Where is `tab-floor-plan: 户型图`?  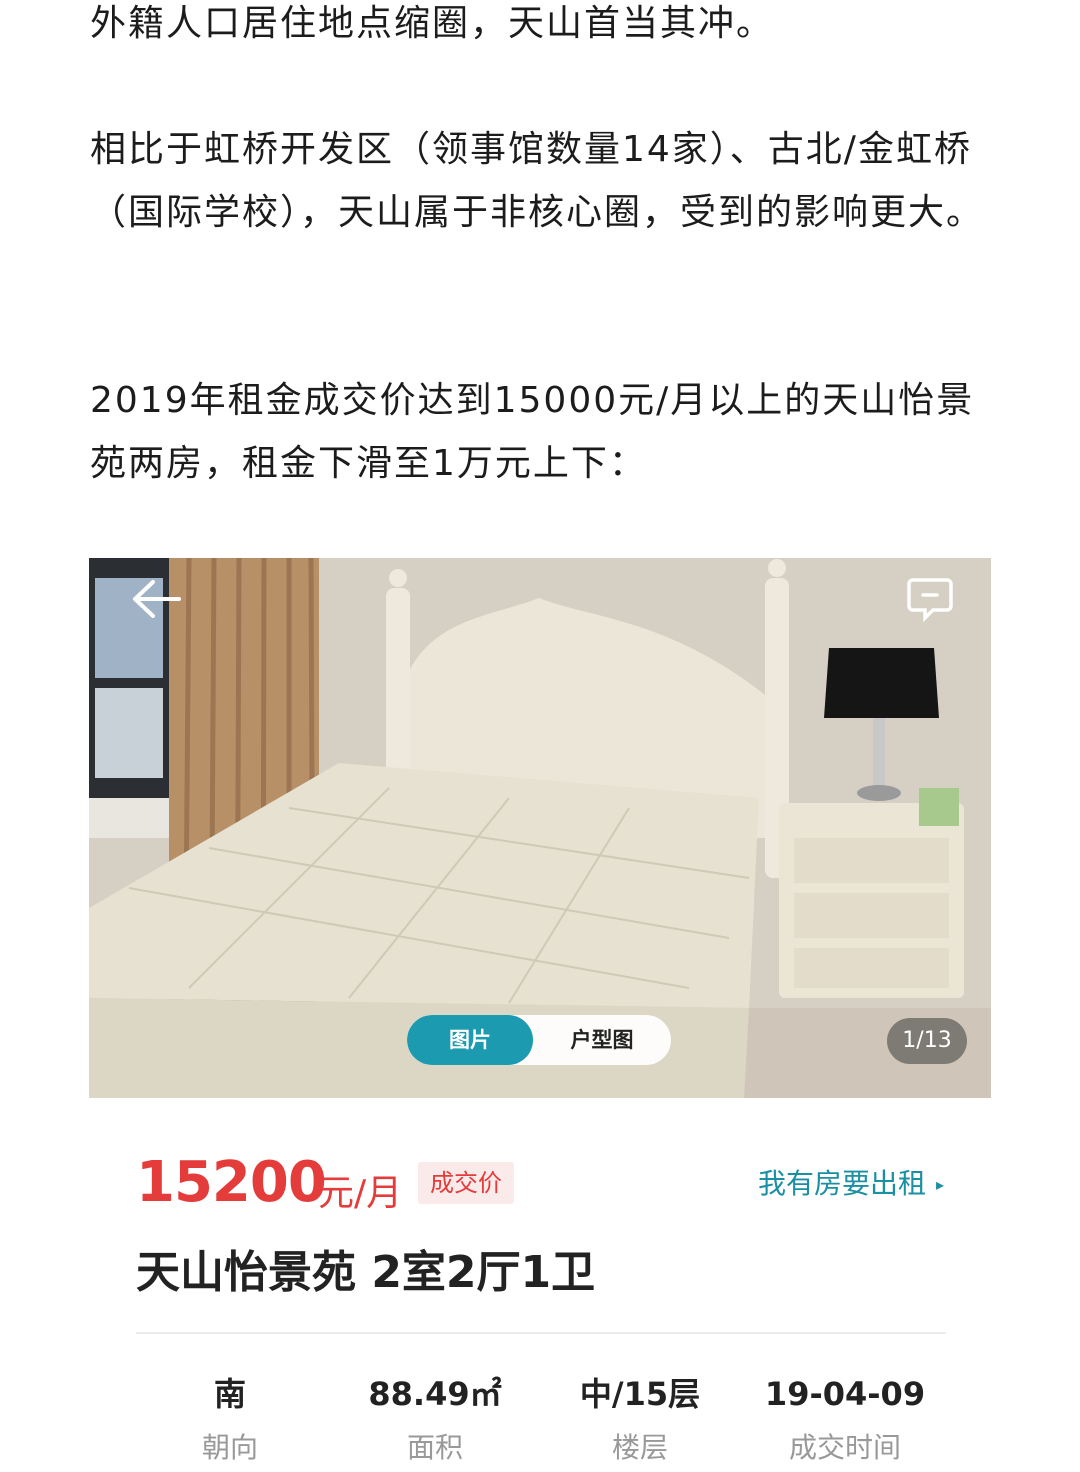
tab-floor-plan: 户型图 is located at coordinates (602, 1040).